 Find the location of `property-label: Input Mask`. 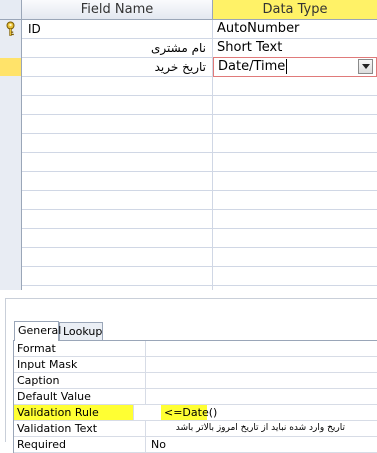

property-label: Input Mask is located at coordinates (80, 364).